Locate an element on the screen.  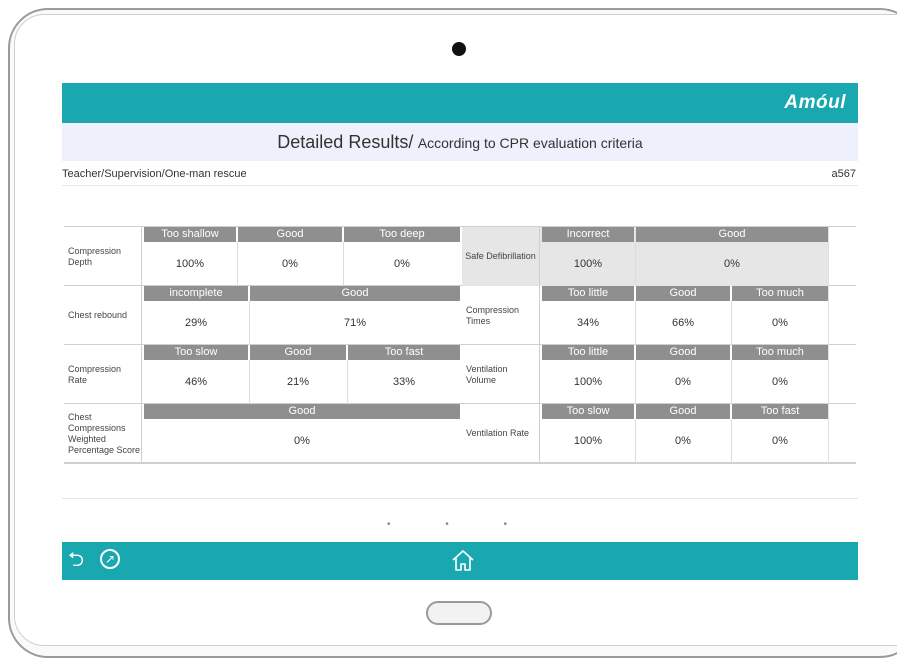
column-head: Too deep is located at coordinates (402, 234).